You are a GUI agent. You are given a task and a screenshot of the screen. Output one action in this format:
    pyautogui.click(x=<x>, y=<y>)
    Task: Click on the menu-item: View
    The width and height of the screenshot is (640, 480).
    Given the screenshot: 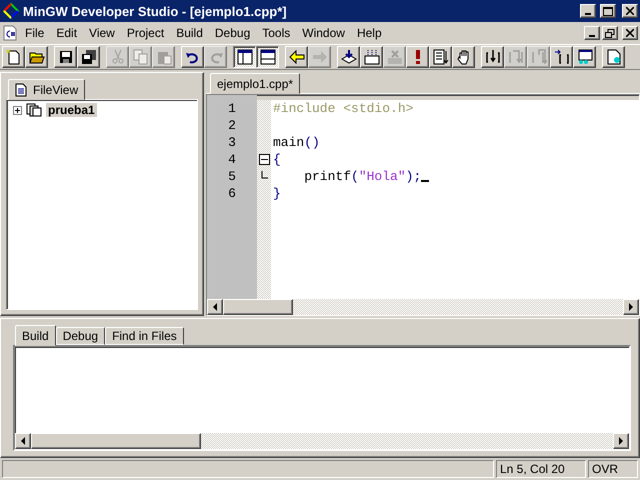 What is the action you would take?
    pyautogui.click(x=102, y=33)
    